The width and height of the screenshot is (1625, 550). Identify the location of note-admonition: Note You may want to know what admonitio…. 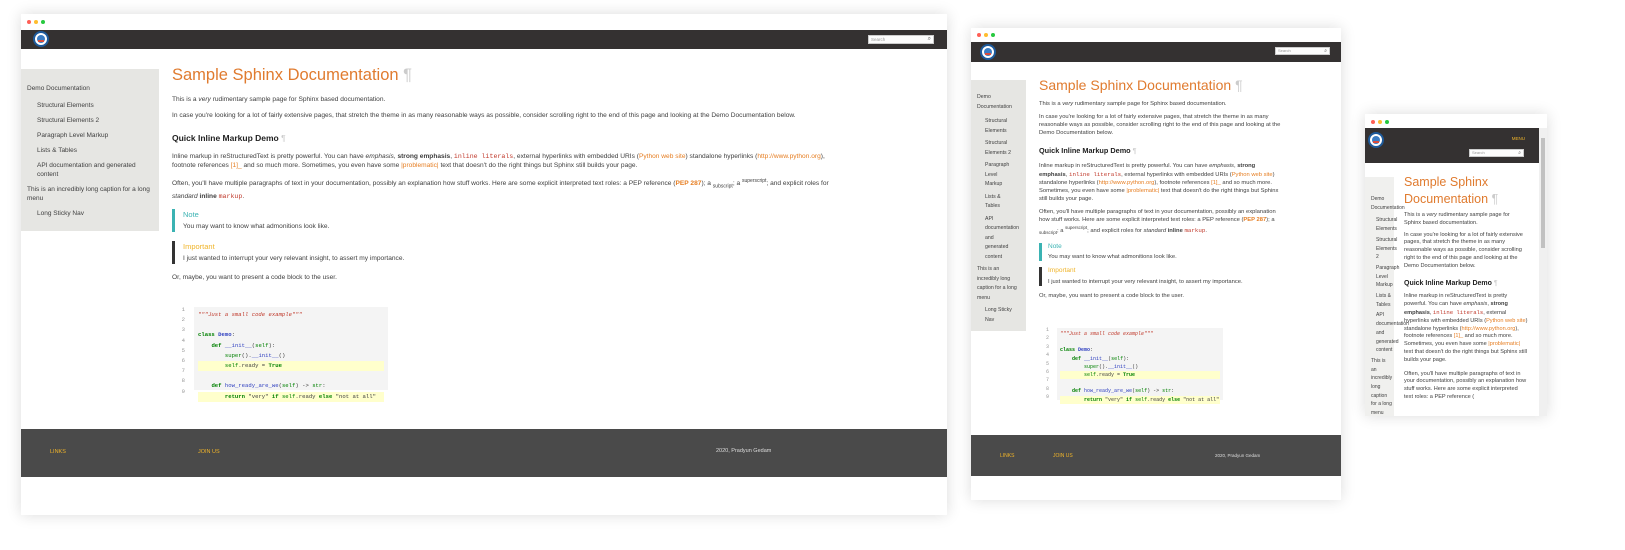
(1161, 252).